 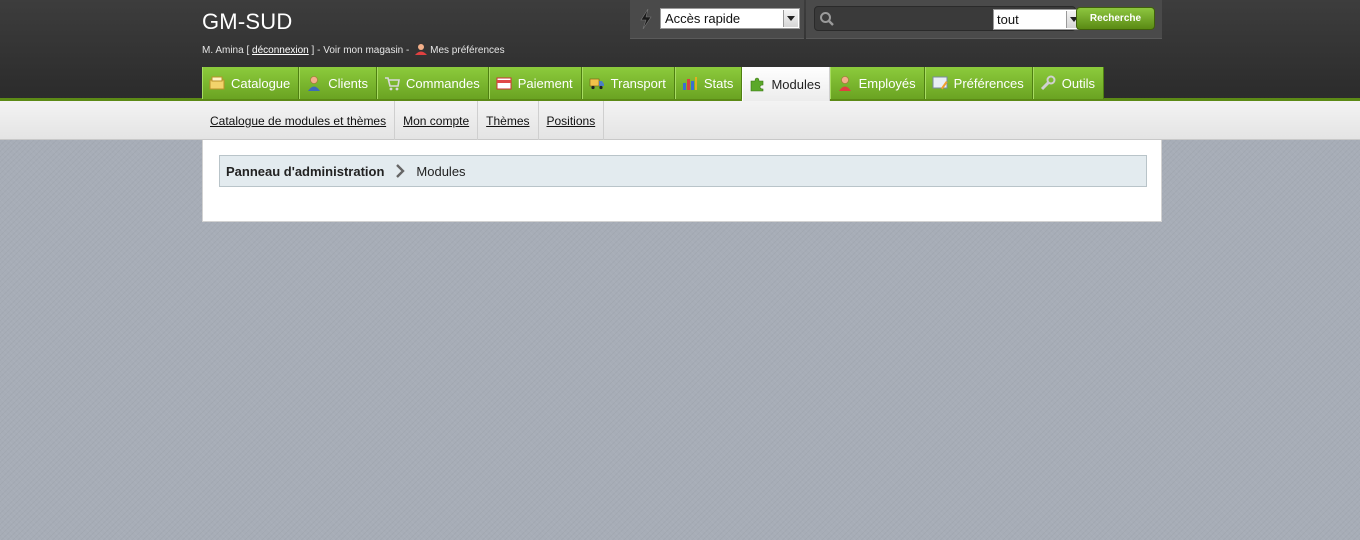 I want to click on user-preferences-icon, so click(x=421, y=49).